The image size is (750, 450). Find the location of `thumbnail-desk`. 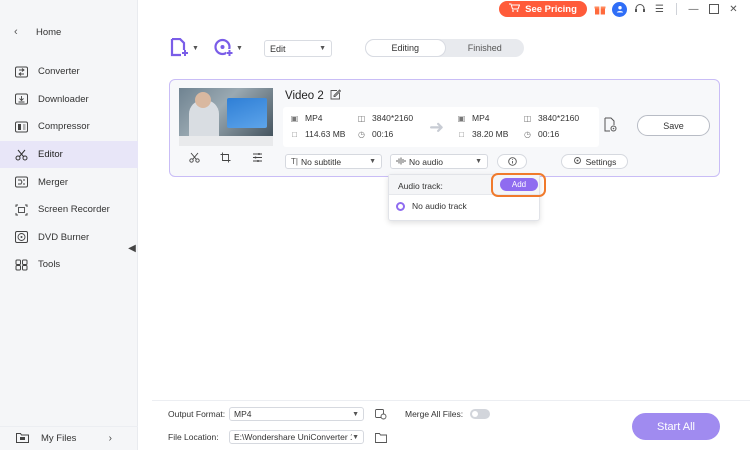

thumbnail-desk is located at coordinates (226, 141).